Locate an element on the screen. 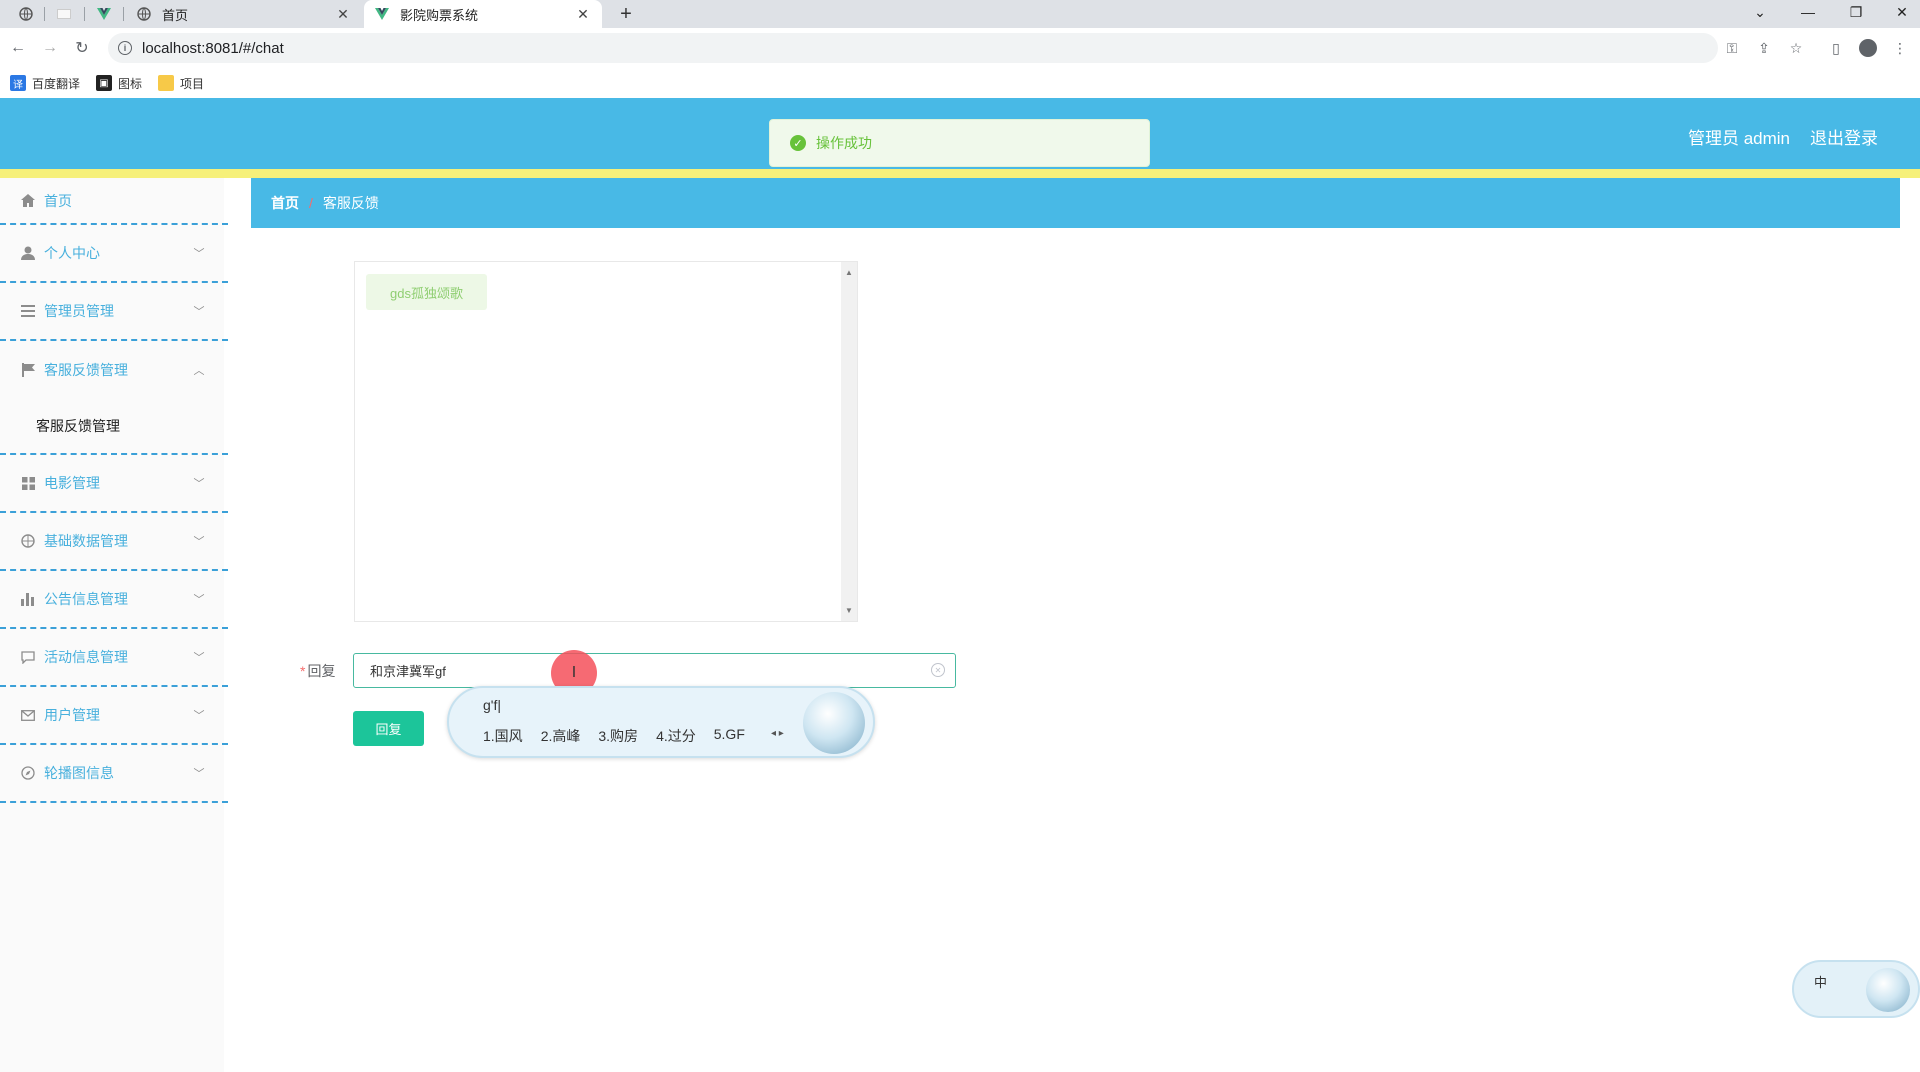 Image resolution: width=1920 pixels, height=1072 pixels. sidebar-item-label: 公告信息管理 is located at coordinates (86, 599).